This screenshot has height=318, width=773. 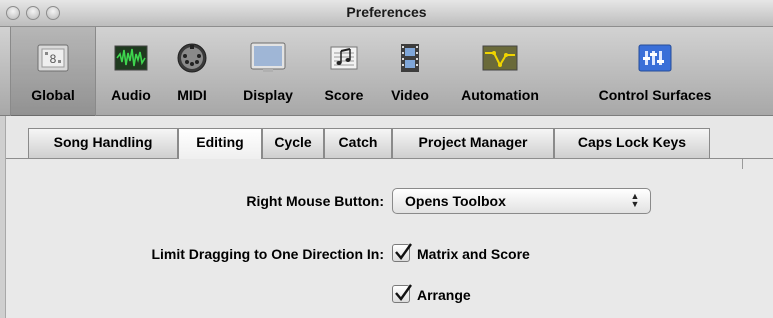 I want to click on toolbar-item-automation: Automation, so click(x=500, y=71).